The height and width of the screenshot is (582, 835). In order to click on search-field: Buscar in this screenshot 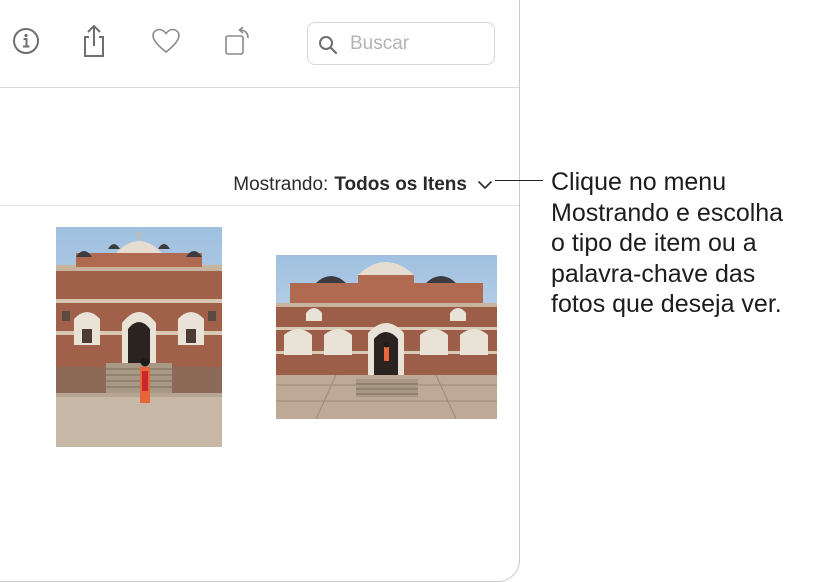, I will do `click(401, 43)`.